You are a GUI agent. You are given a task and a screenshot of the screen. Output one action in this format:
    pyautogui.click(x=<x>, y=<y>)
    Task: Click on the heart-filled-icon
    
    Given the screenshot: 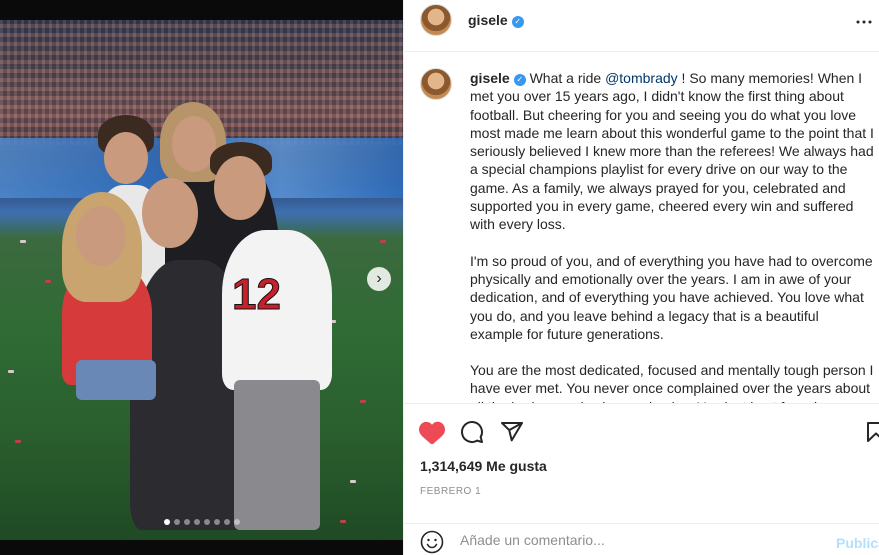 What is the action you would take?
    pyautogui.click(x=432, y=432)
    